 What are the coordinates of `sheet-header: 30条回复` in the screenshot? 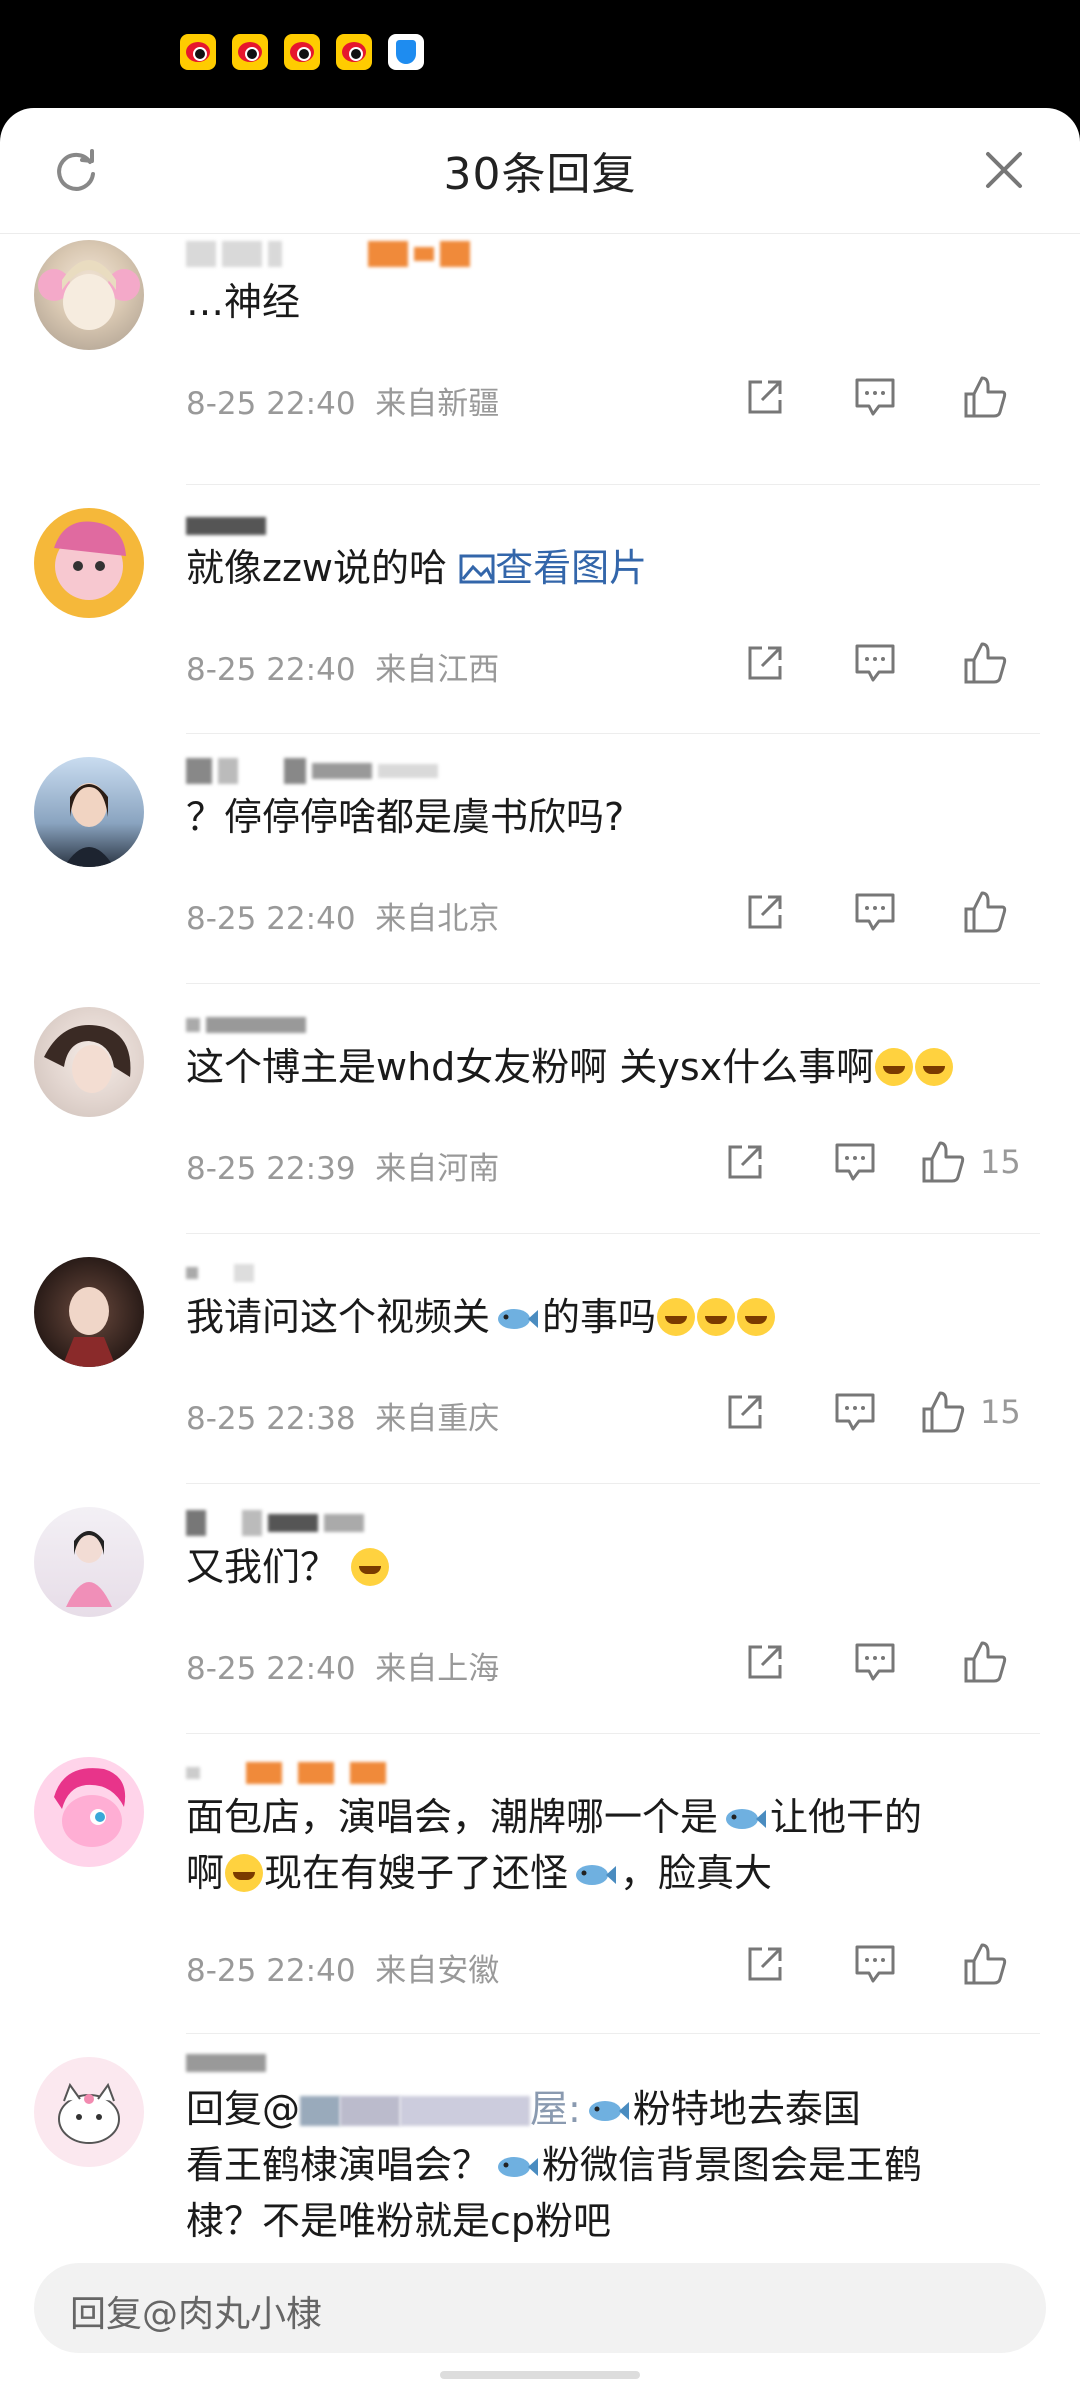 It's located at (540, 171).